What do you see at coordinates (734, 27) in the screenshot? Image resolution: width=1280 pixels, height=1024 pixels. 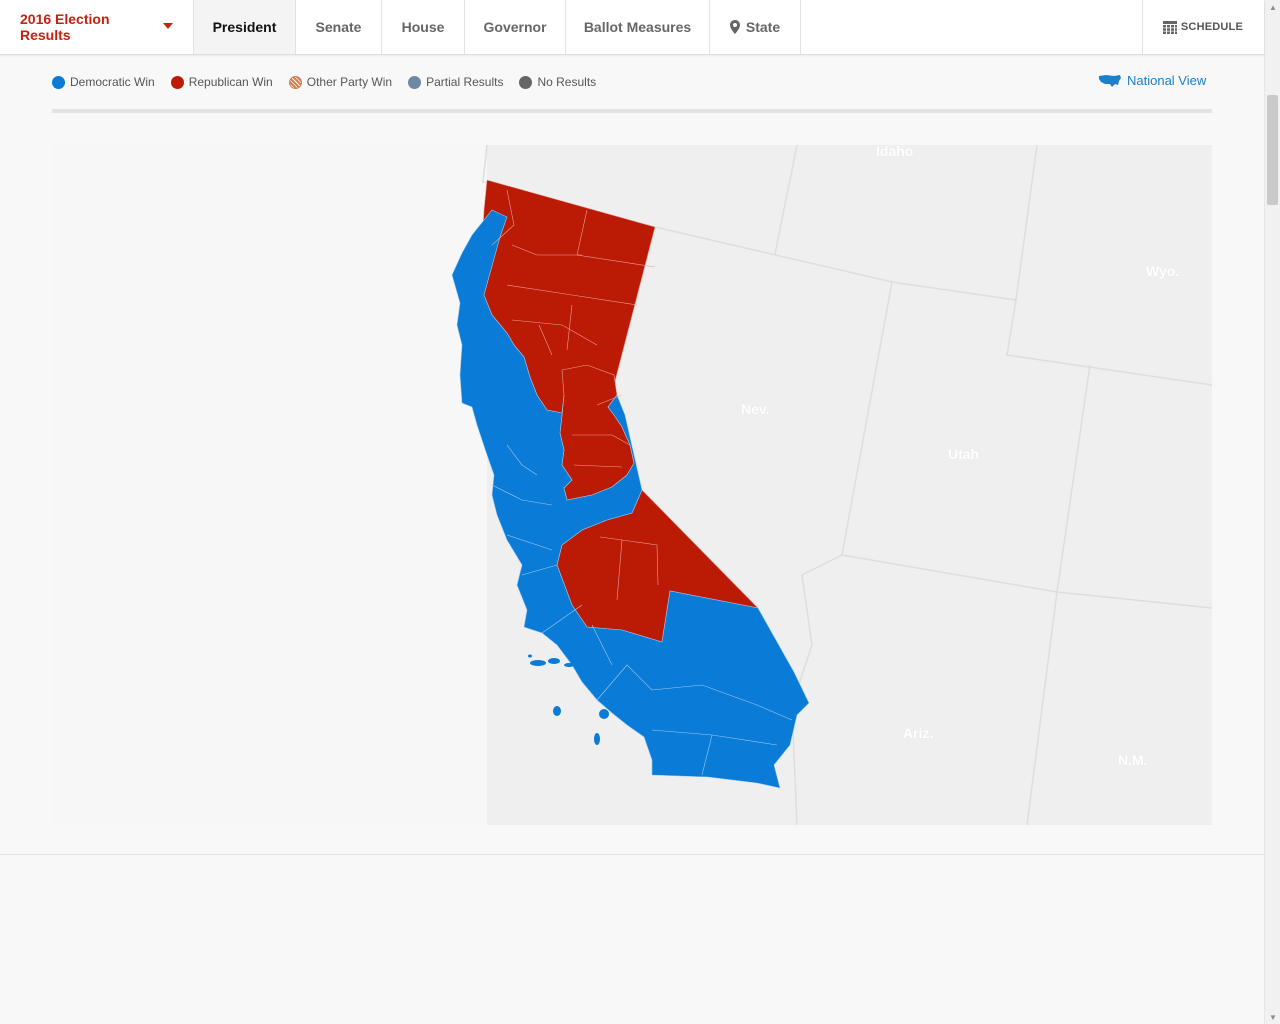 I see `map-pin-icon` at bounding box center [734, 27].